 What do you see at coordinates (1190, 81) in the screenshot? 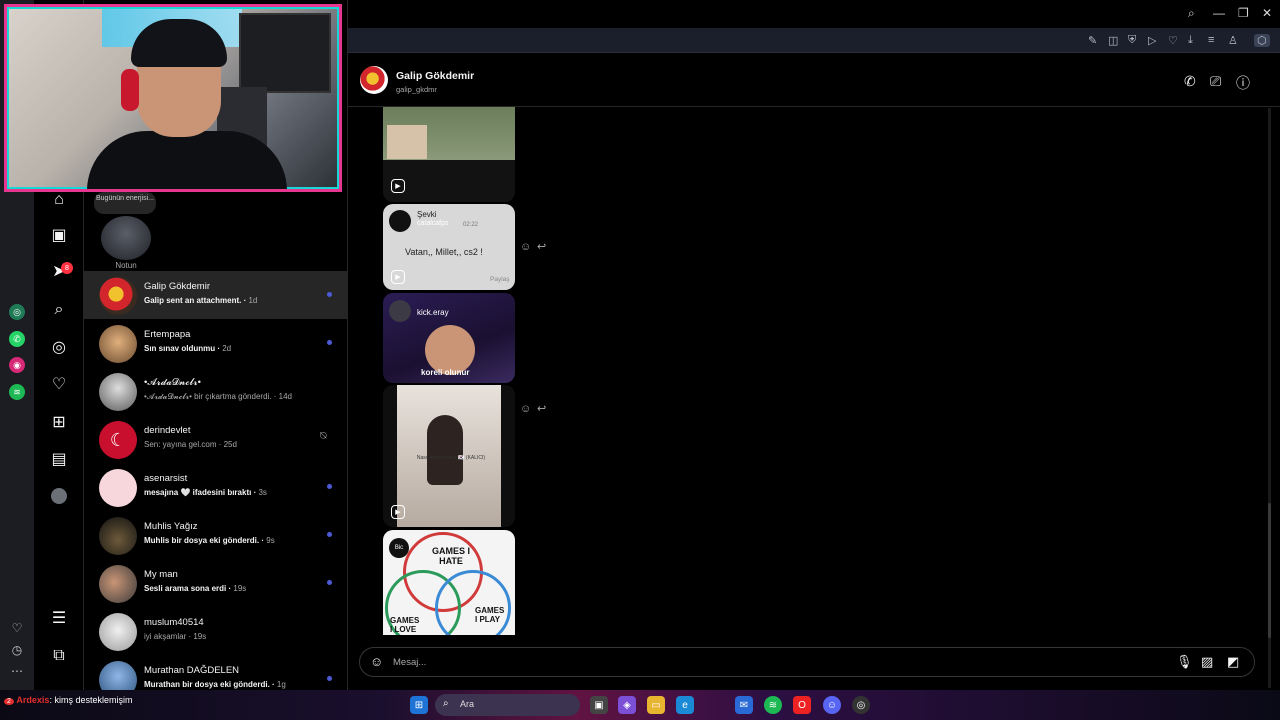
I see `phone-icon: ✆` at bounding box center [1190, 81].